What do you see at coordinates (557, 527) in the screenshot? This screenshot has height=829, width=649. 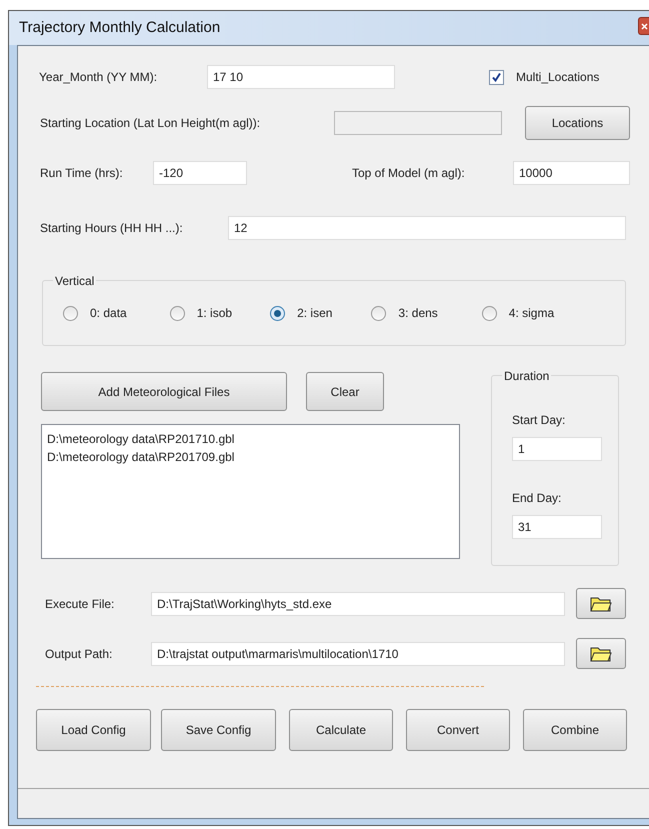 I see `input-field: 31` at bounding box center [557, 527].